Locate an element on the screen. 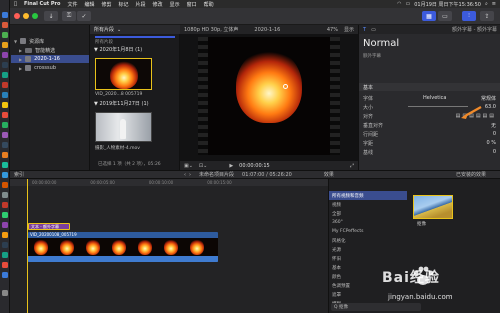 Image resolution: width=500 pixels, height=313 pixels. effects-category: 怀旧 is located at coordinates (368, 258).